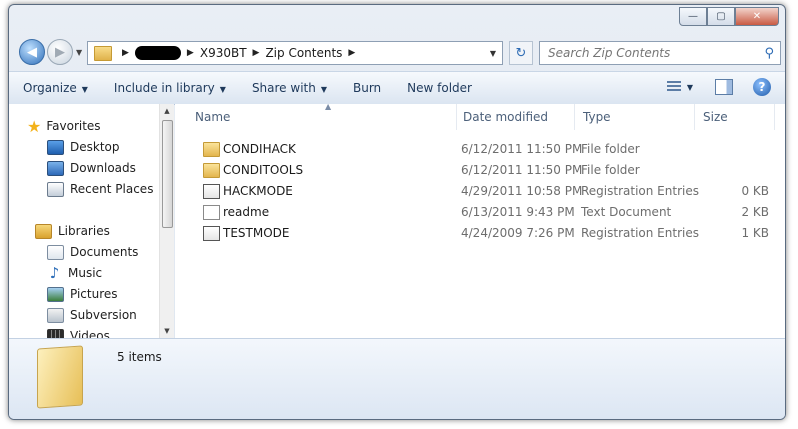 This screenshot has width=798, height=429. I want to click on share-with-button: Share with ▼, so click(289, 88).